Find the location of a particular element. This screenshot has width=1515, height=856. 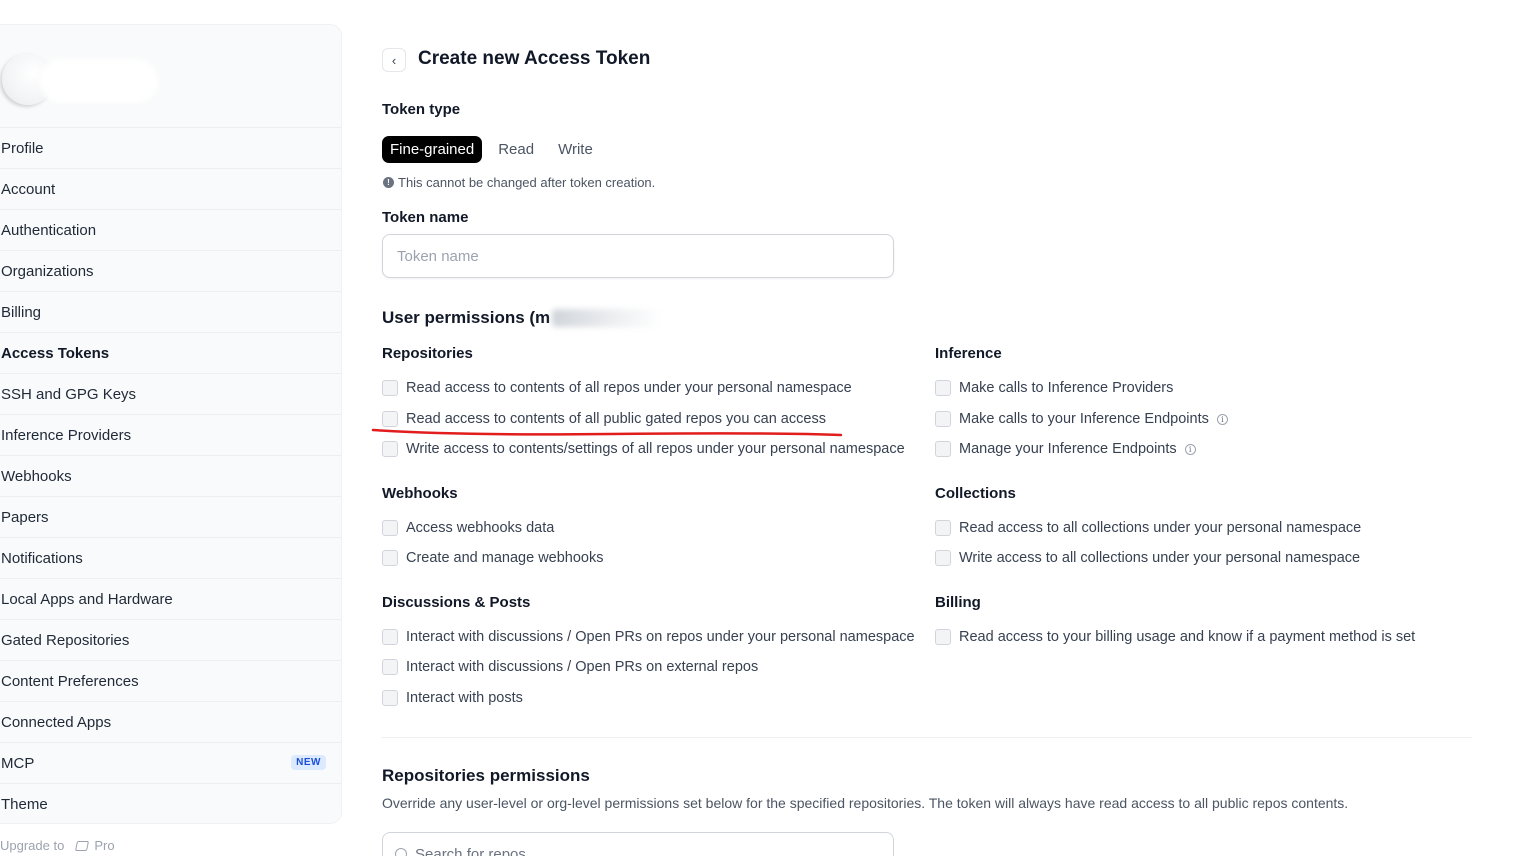

annotation-stroke is located at coordinates (607, 432).